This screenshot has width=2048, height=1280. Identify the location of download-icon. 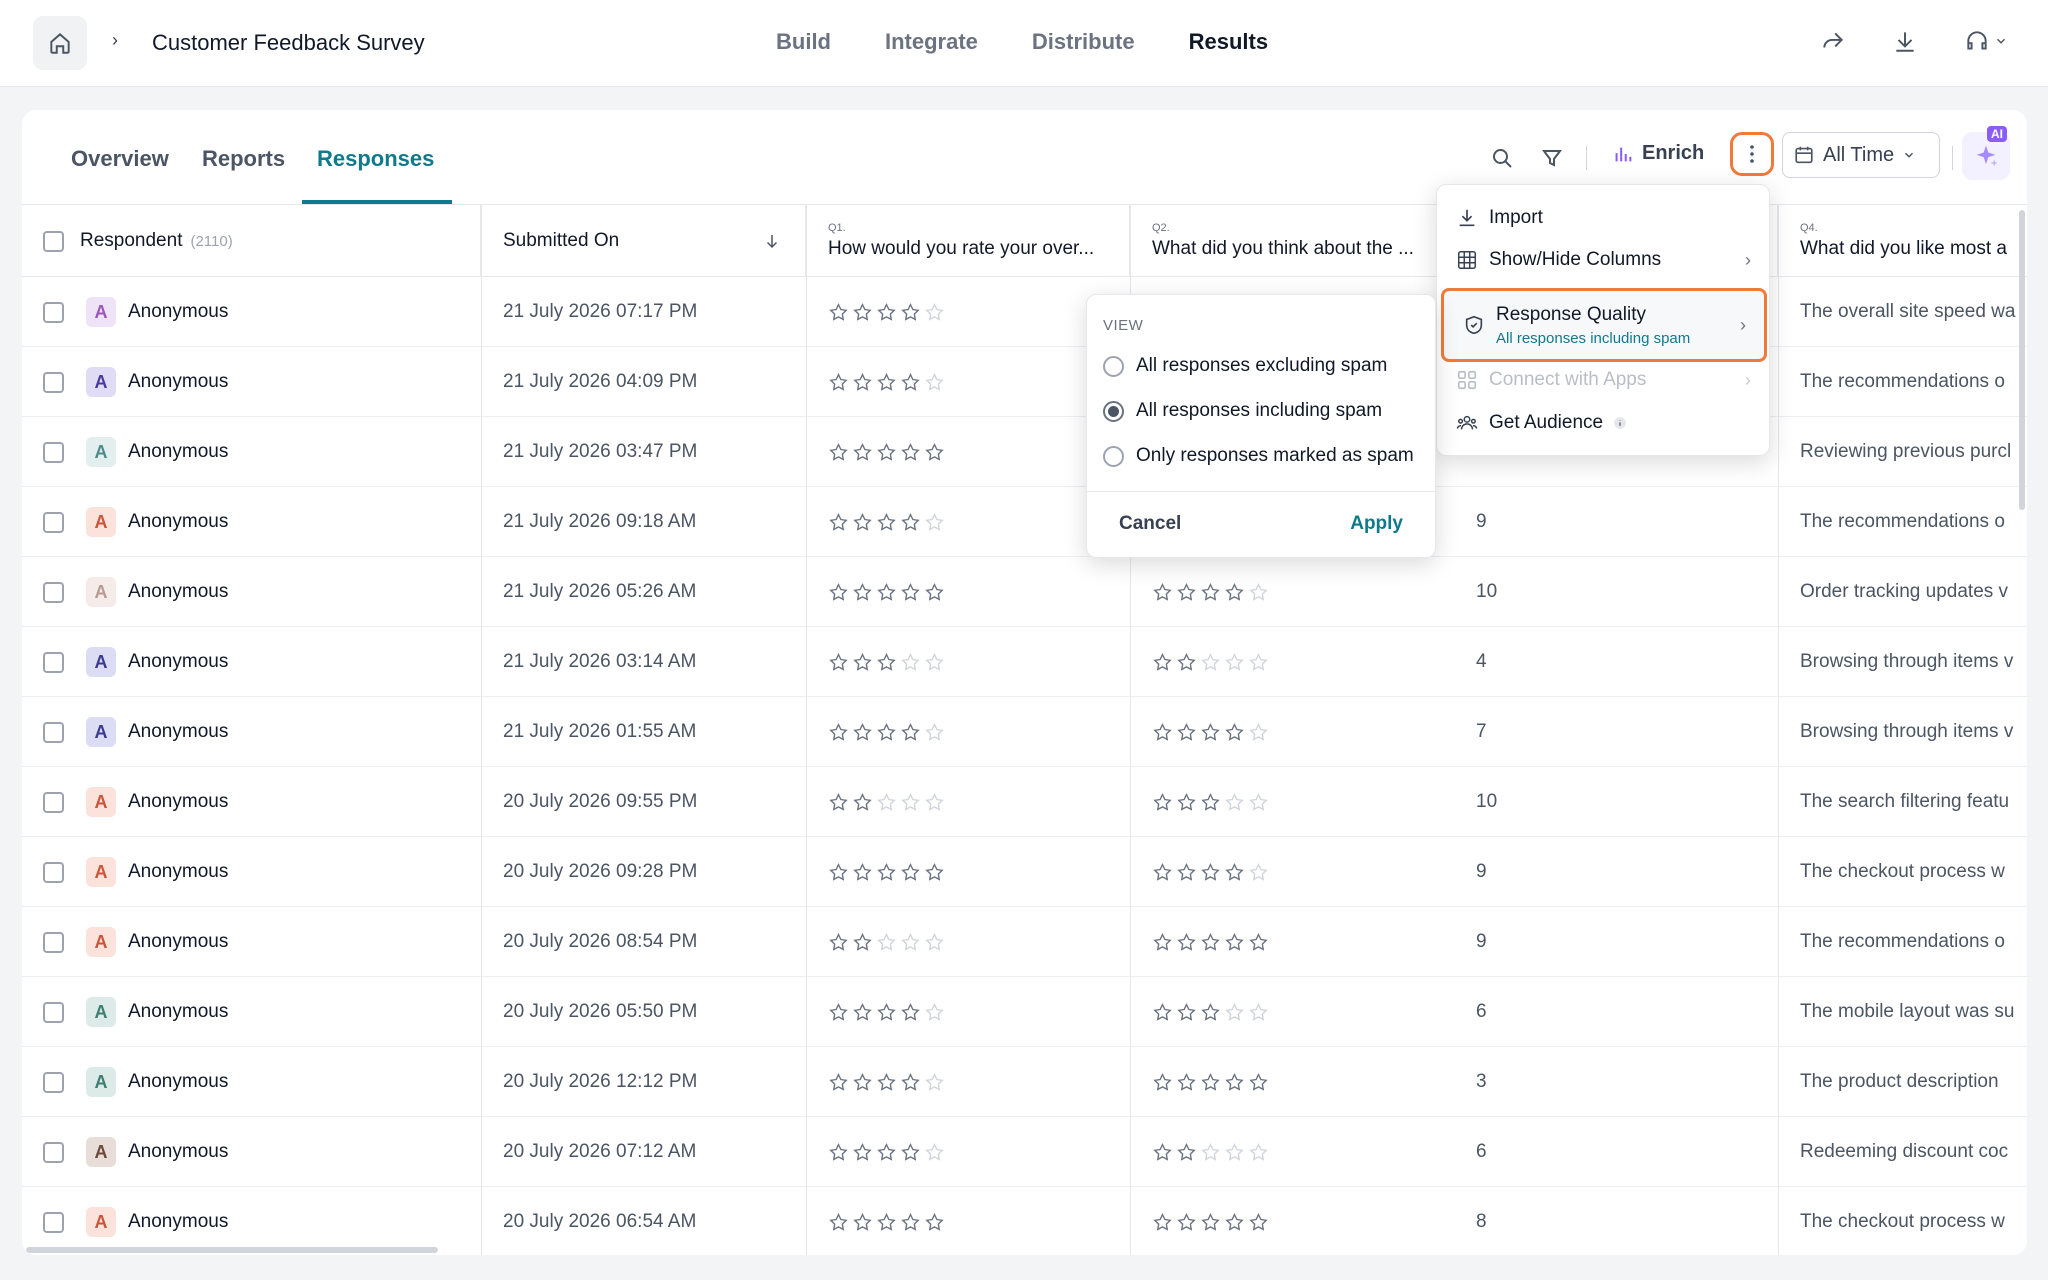
(1905, 41).